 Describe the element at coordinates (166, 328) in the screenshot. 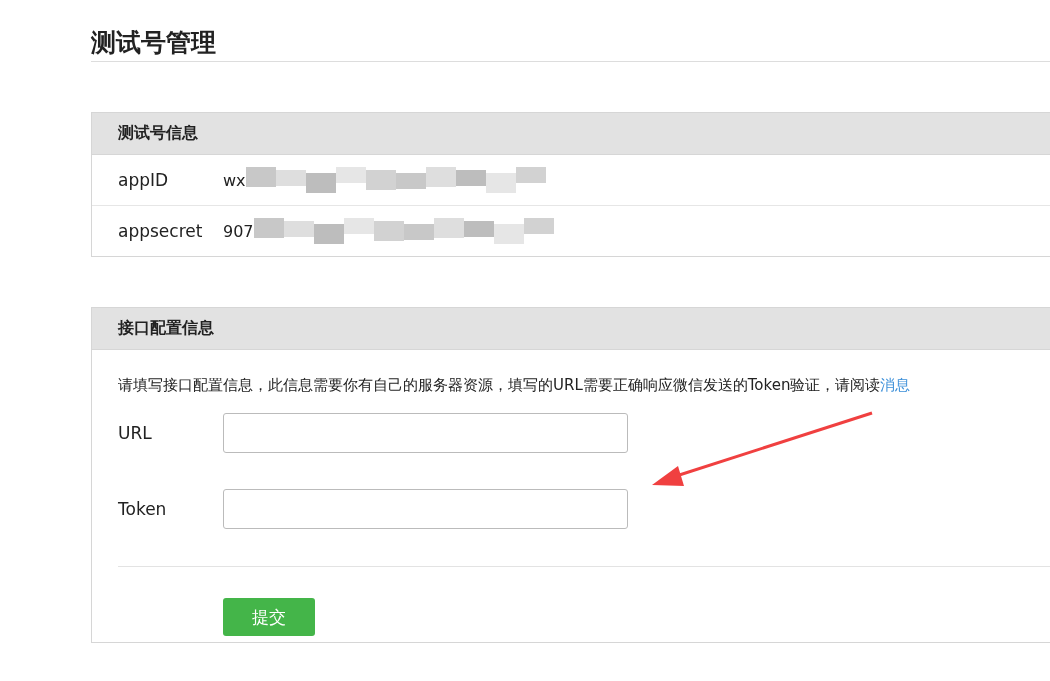

I see `panel-title: 接口配置信息` at that location.